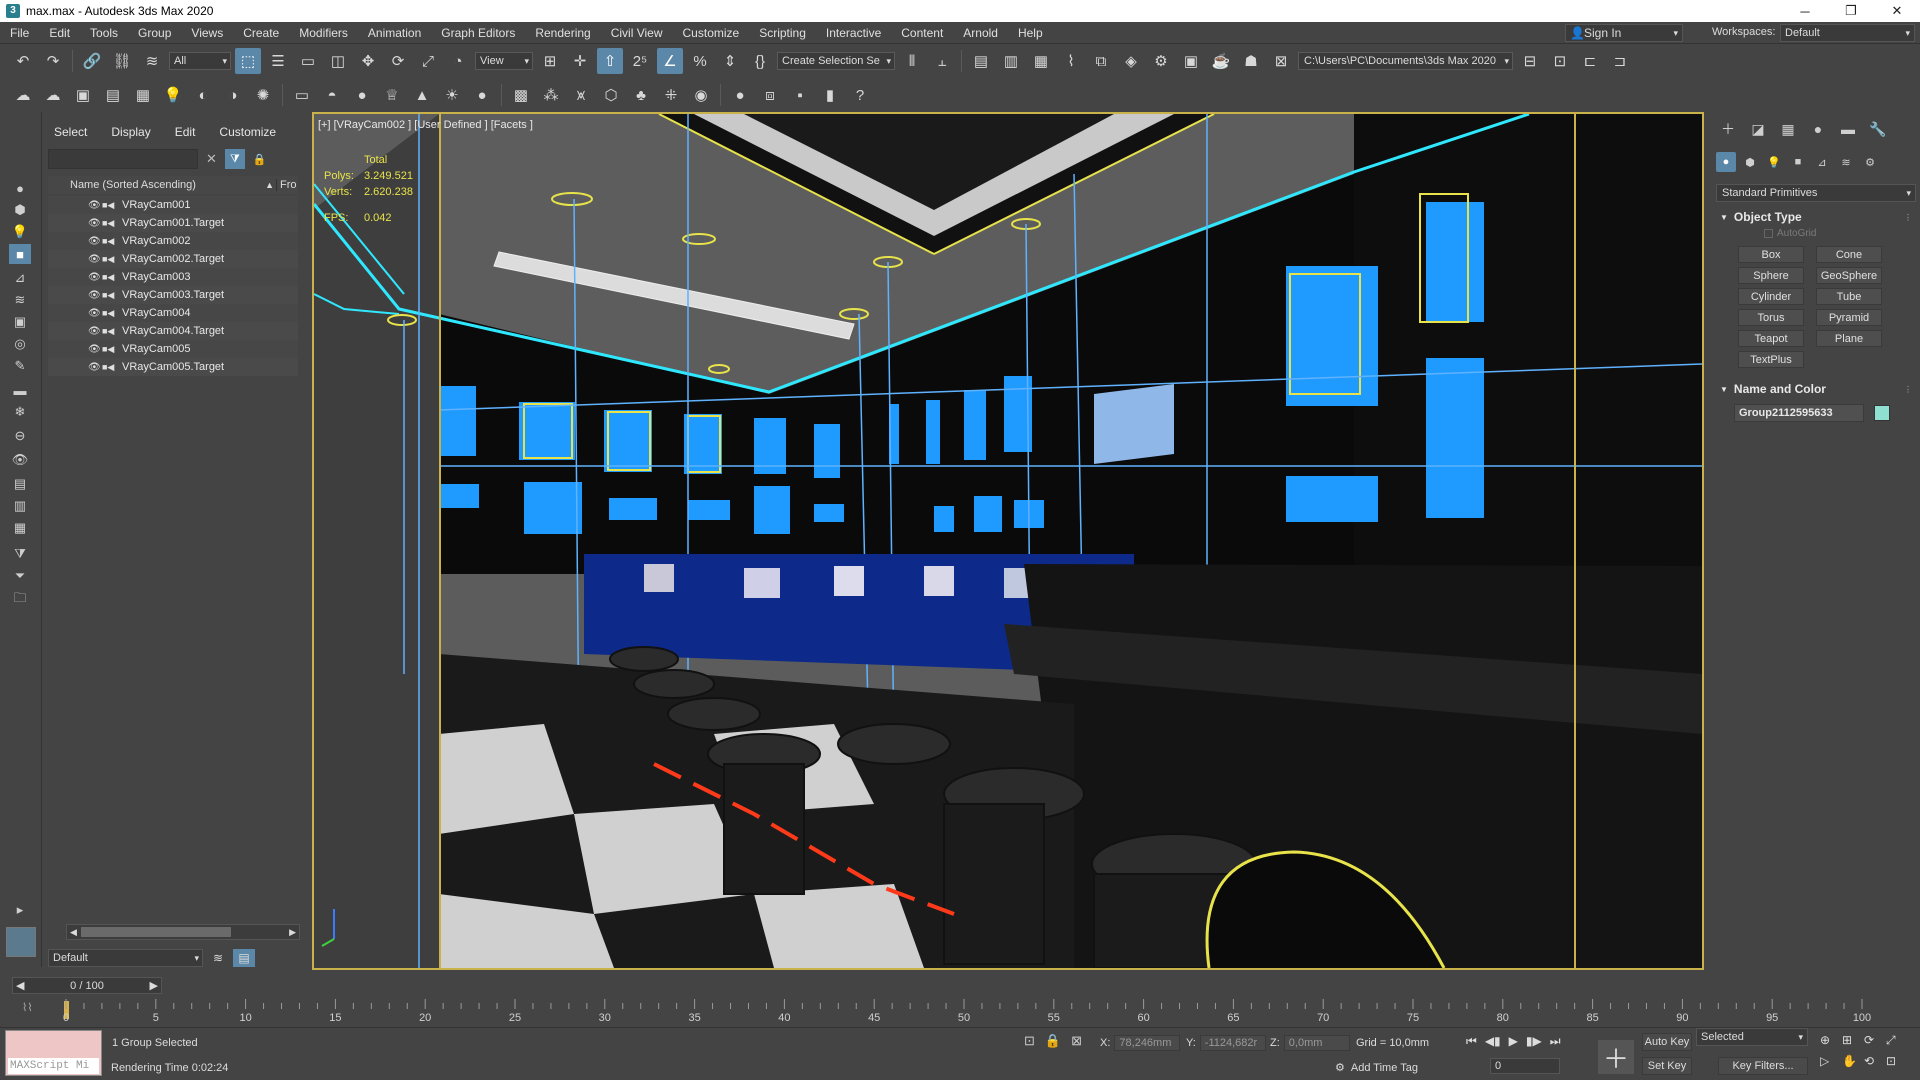 Image resolution: width=1920 pixels, height=1080 pixels. What do you see at coordinates (122, 61) in the screenshot?
I see `unlink-icon: ⛓` at bounding box center [122, 61].